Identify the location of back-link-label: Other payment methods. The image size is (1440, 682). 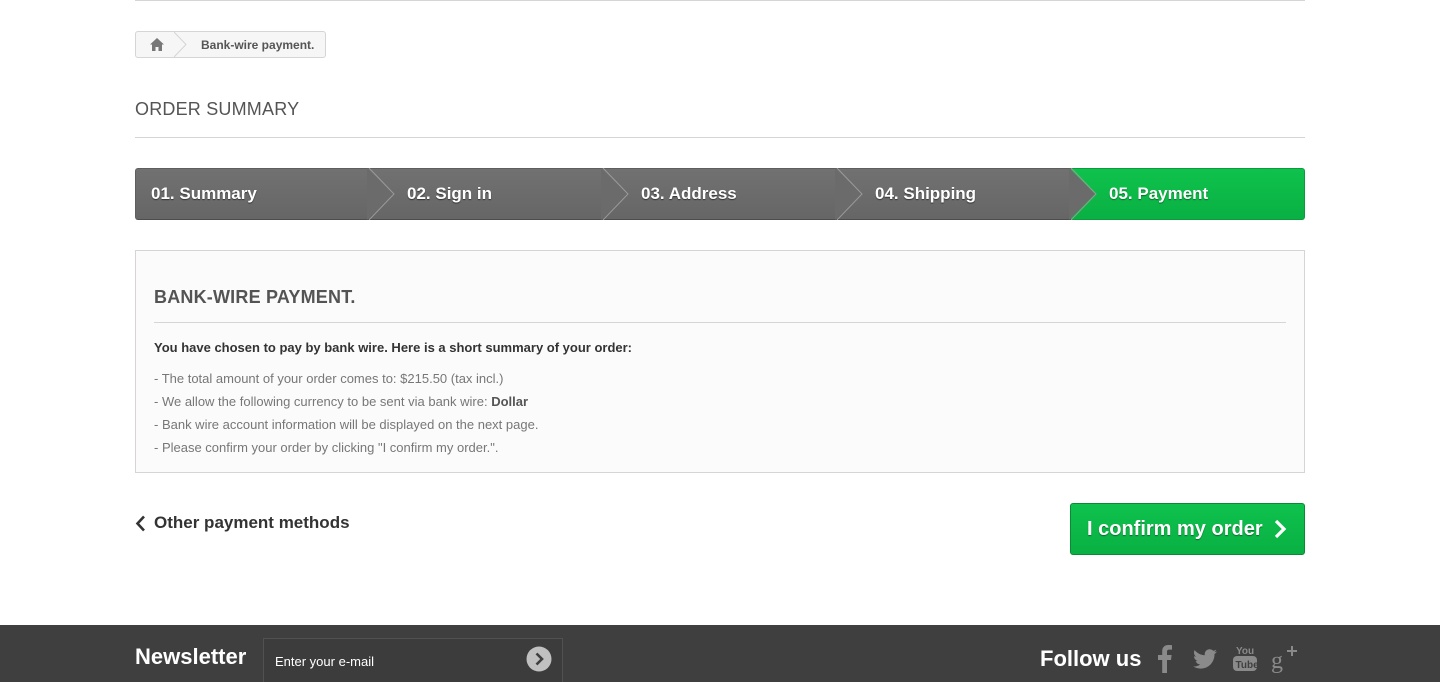
(252, 522).